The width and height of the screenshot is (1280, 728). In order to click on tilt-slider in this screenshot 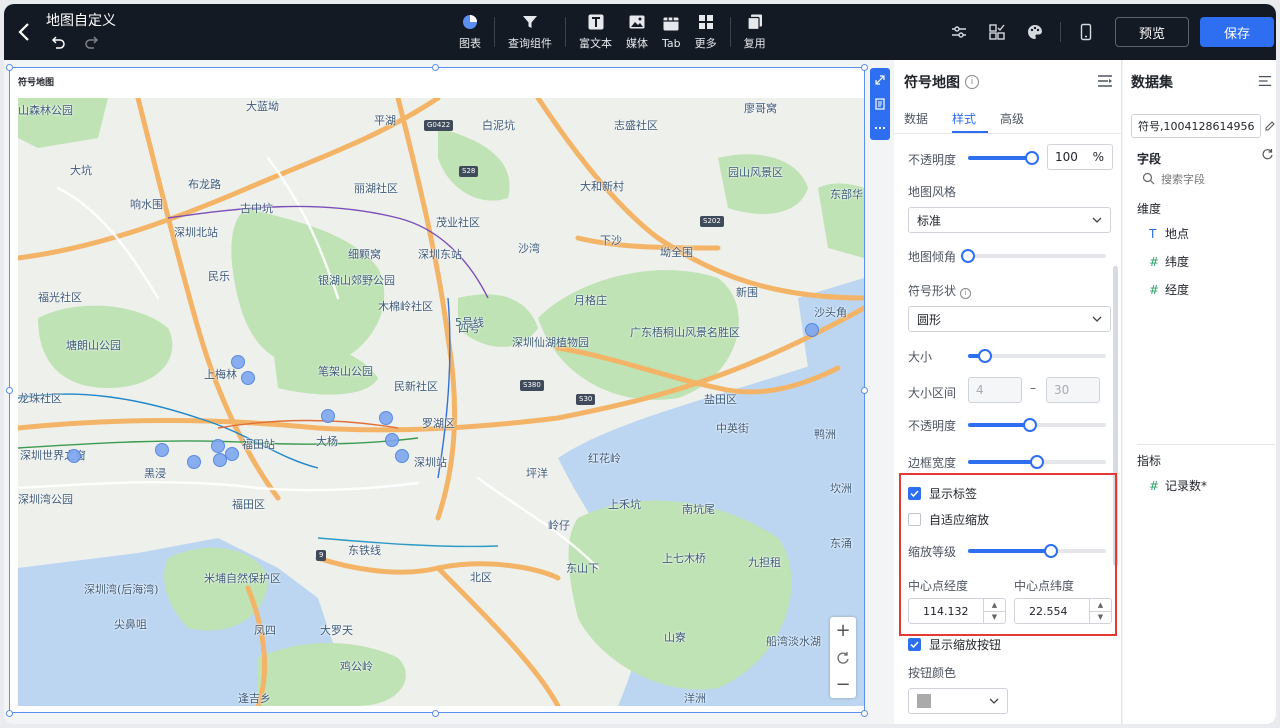, I will do `click(1033, 256)`.